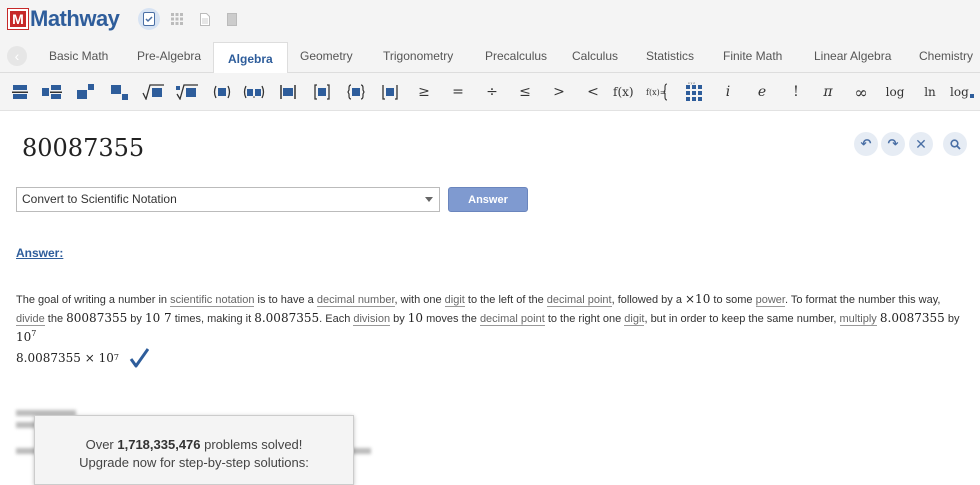 The height and width of the screenshot is (485, 980). Describe the element at coordinates (921, 144) in the screenshot. I see `clear-icon: ✕` at that location.